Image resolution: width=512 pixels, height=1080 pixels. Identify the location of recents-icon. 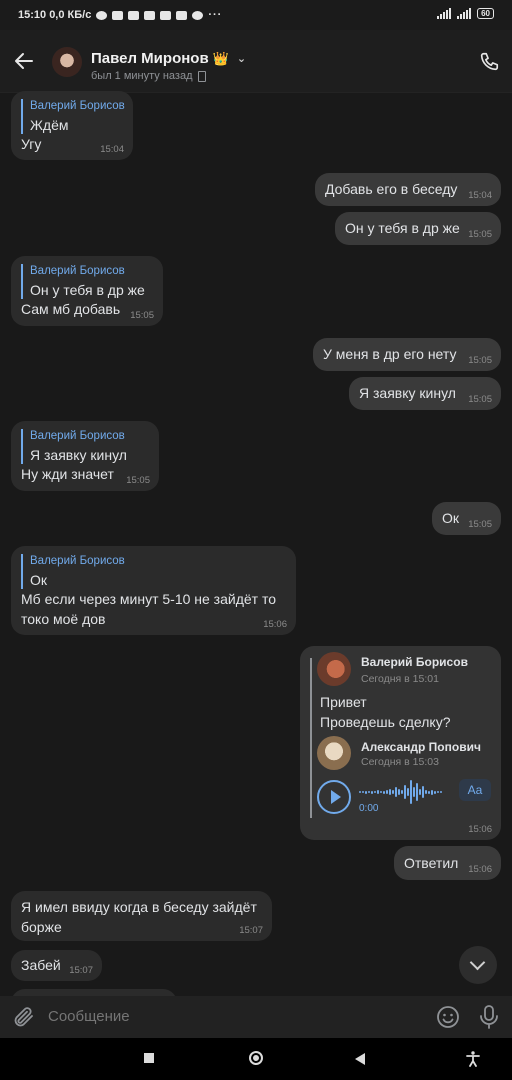
(149, 1058).